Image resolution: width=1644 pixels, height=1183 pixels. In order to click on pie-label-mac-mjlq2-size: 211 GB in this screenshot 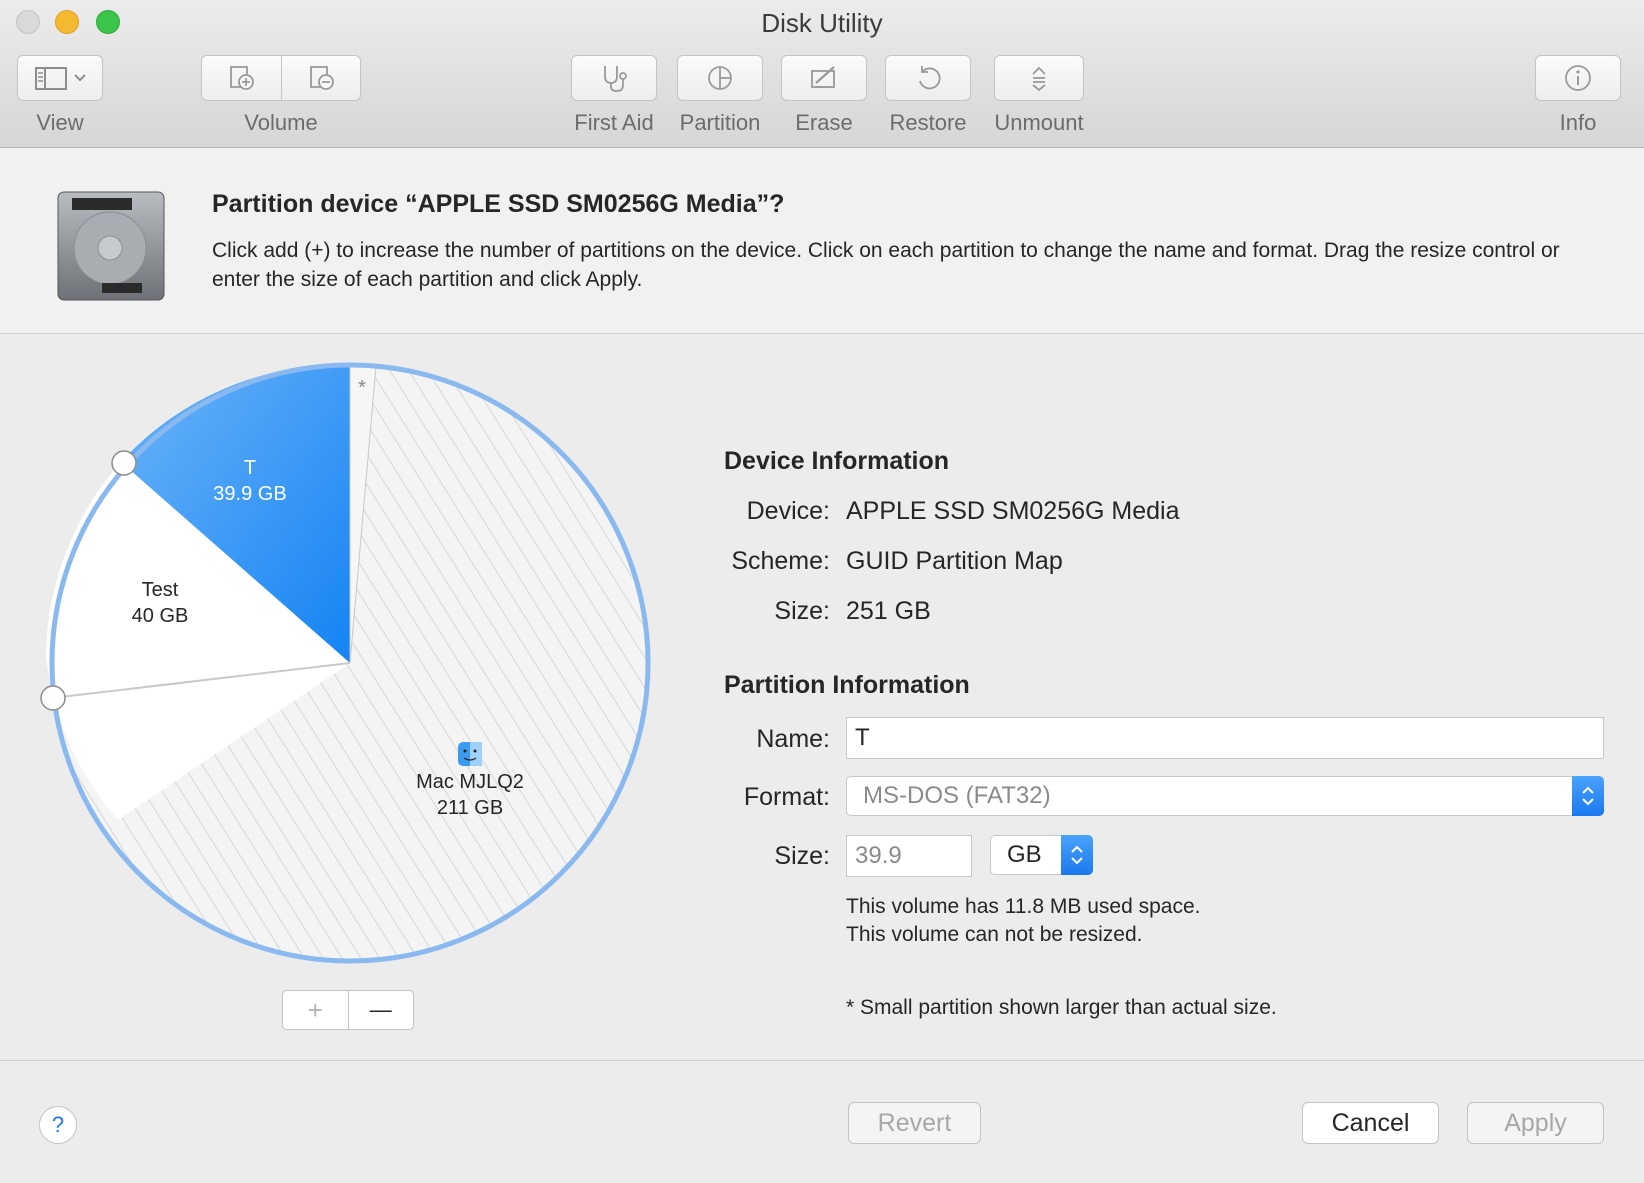, I will do `click(470, 808)`.